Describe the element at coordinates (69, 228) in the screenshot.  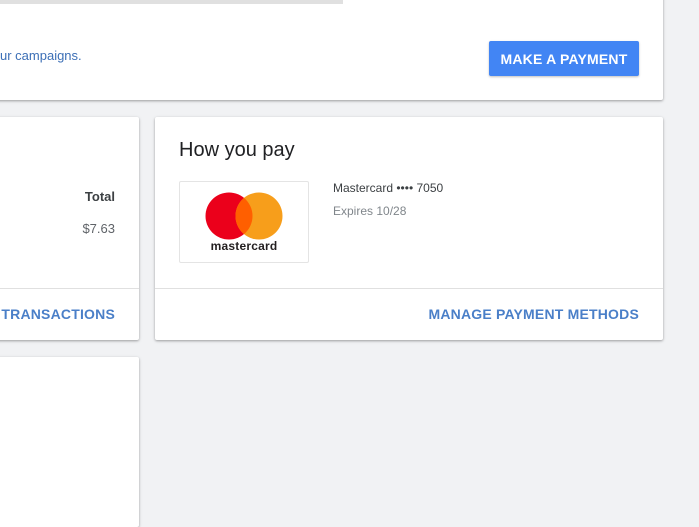
I see `transactions-card: Total $7.63 W TRANSACTIONS` at that location.